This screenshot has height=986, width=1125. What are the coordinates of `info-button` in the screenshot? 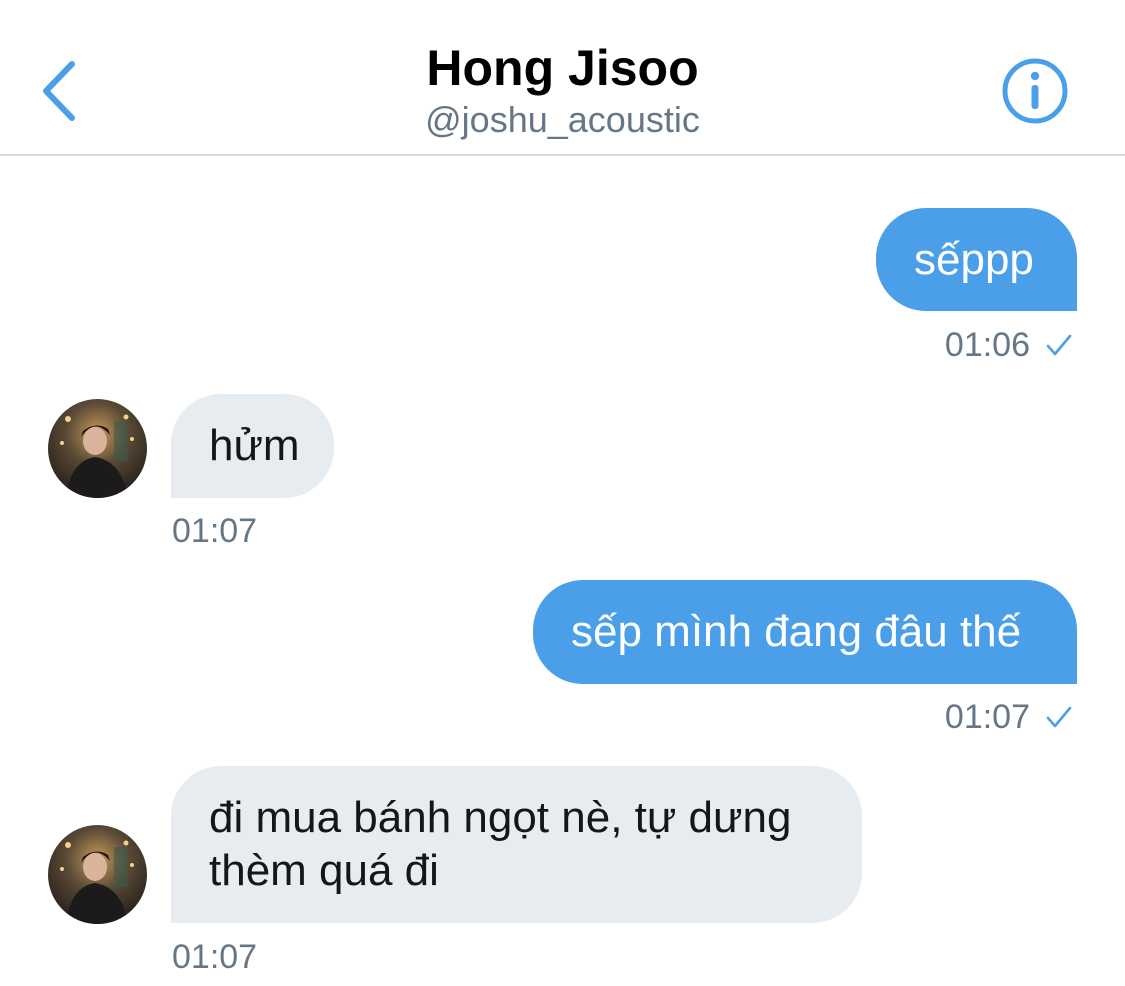 It's located at (1035, 91).